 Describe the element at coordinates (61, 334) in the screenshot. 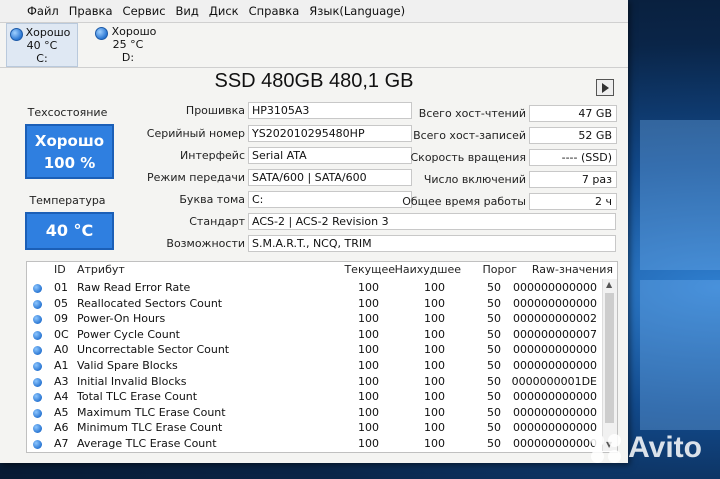

I see `smart-id: 0C` at that location.